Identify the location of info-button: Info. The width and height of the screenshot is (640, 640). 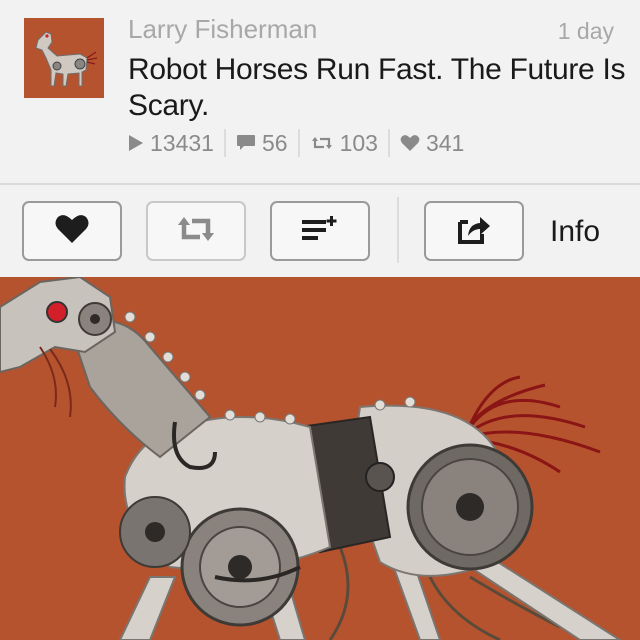
(575, 232).